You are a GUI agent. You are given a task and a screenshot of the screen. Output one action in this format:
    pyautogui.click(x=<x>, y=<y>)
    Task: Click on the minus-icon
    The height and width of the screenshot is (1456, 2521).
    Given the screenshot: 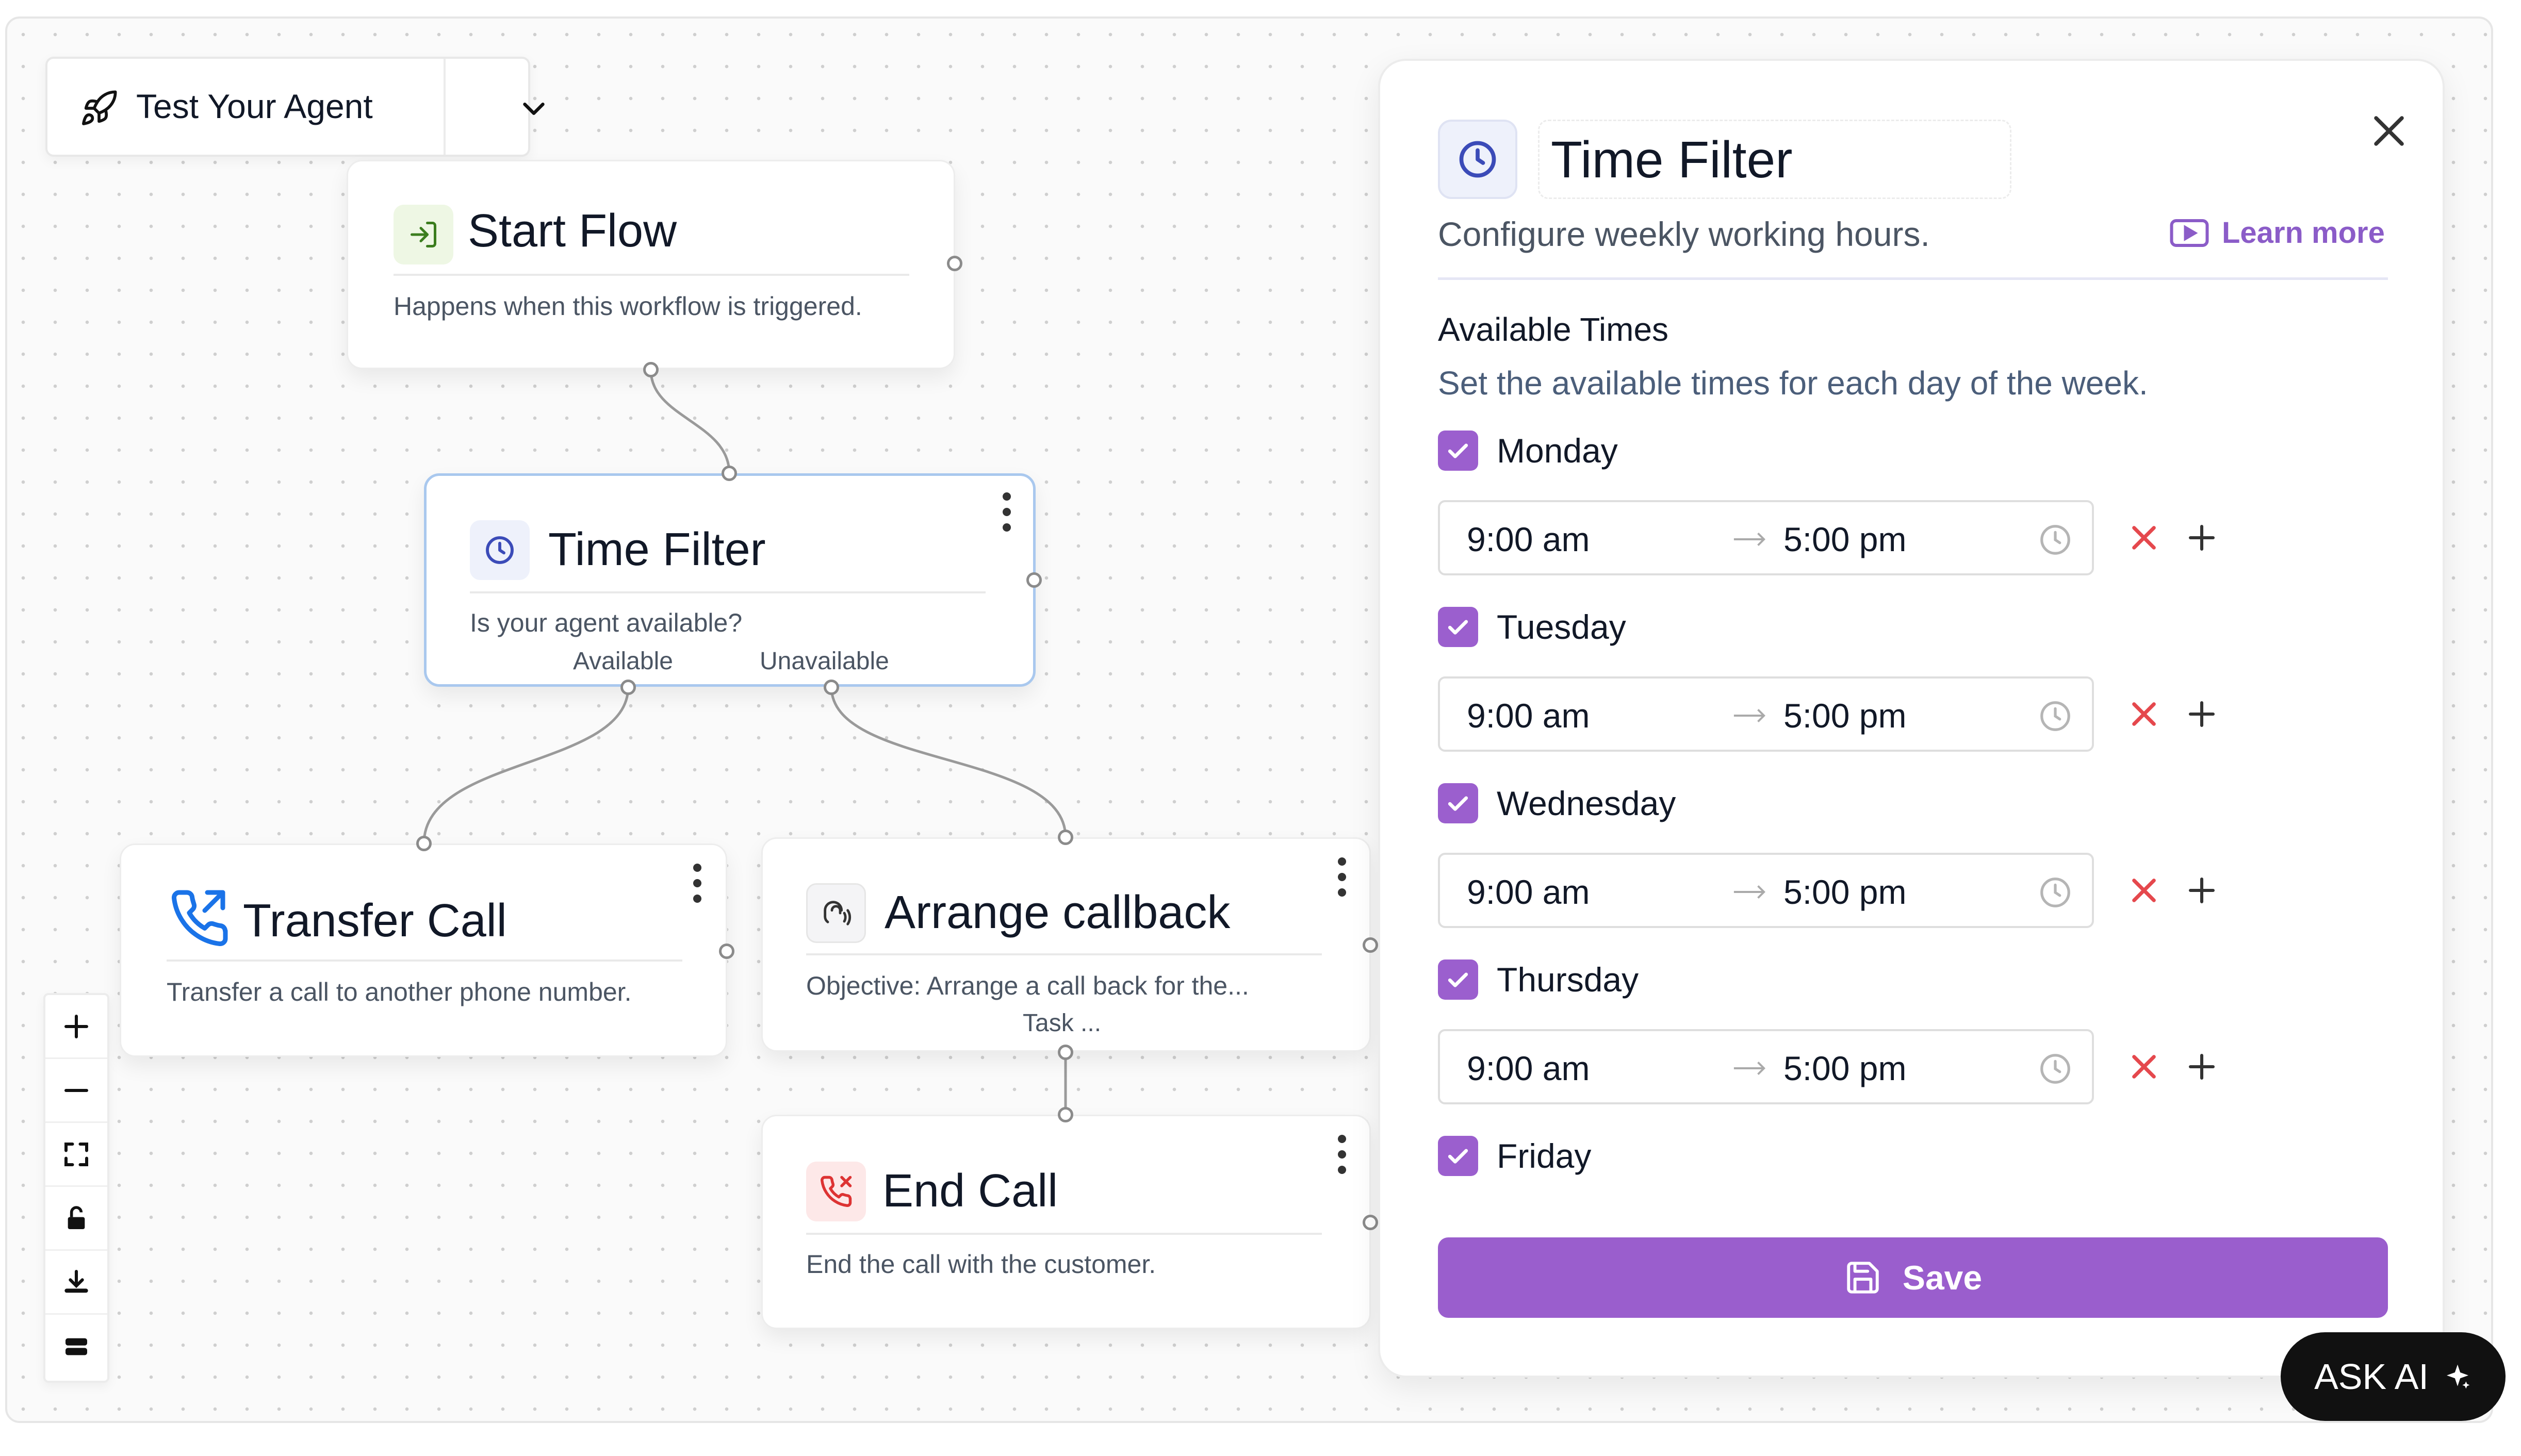 What is the action you would take?
    pyautogui.click(x=76, y=1090)
    